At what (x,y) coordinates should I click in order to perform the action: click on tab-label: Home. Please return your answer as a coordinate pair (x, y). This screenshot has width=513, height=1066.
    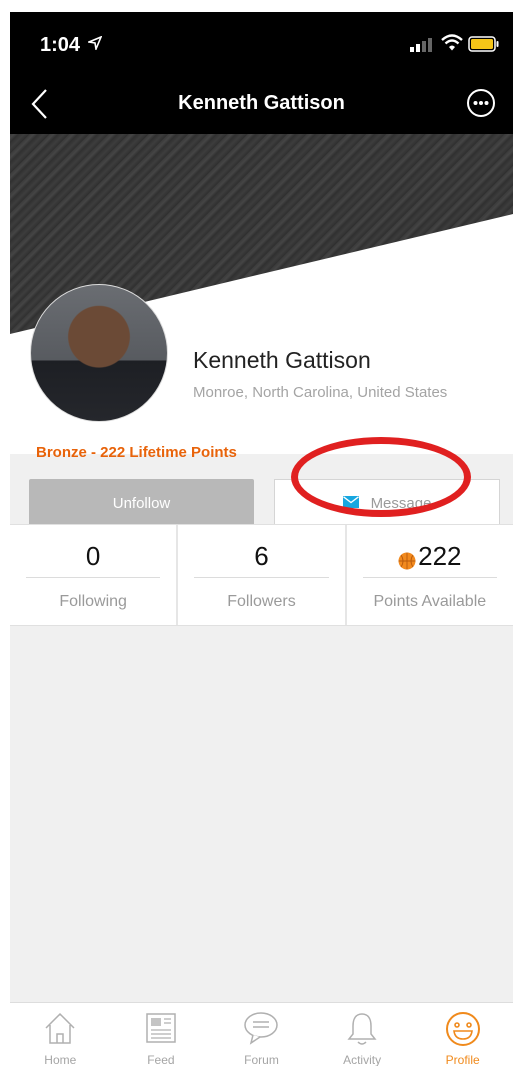
    Looking at the image, I should click on (60, 1059).